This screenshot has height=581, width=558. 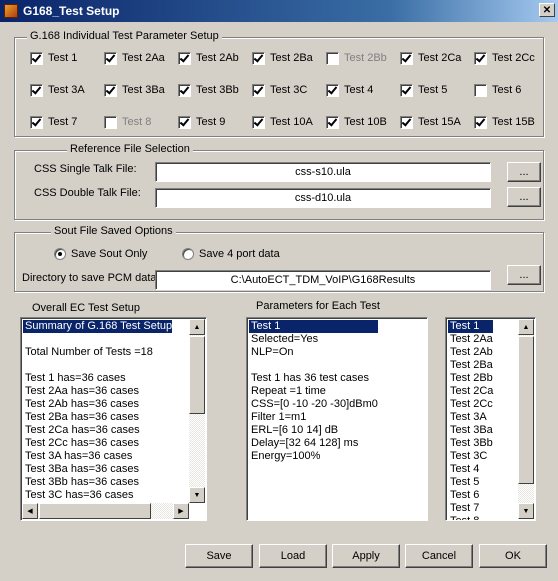 What do you see at coordinates (95, 511) in the screenshot?
I see `overall-hscroll-thumb` at bounding box center [95, 511].